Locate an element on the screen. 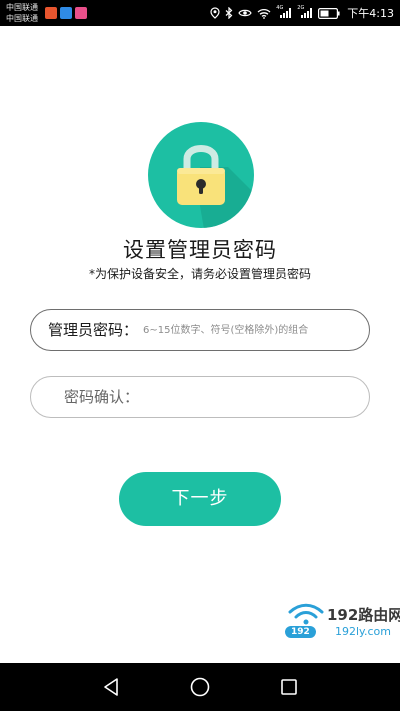 The width and height of the screenshot is (400, 711). eye-icon is located at coordinates (245, 13).